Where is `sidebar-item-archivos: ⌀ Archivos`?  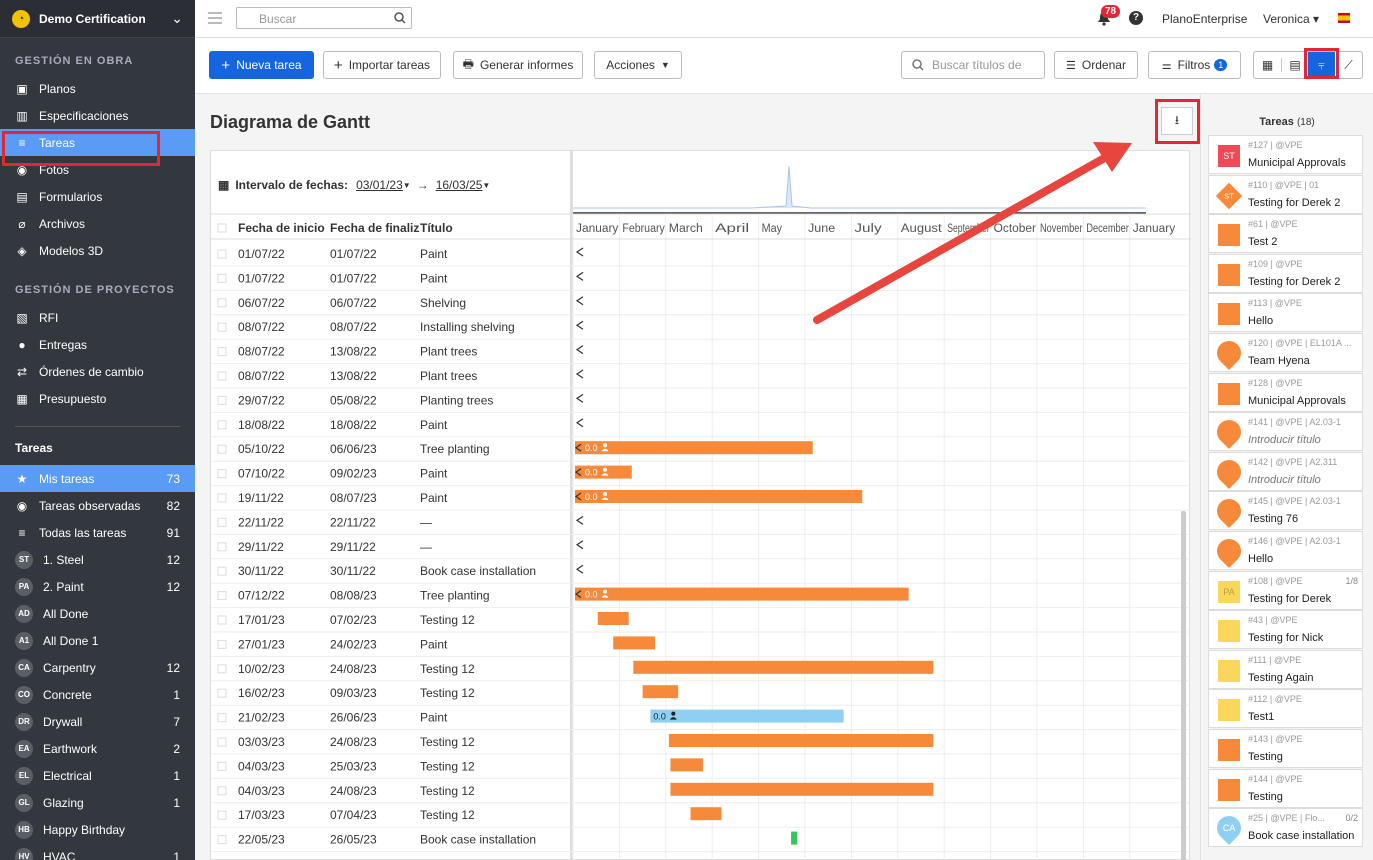
sidebar-item-archivos: ⌀ Archivos is located at coordinates (97, 223).